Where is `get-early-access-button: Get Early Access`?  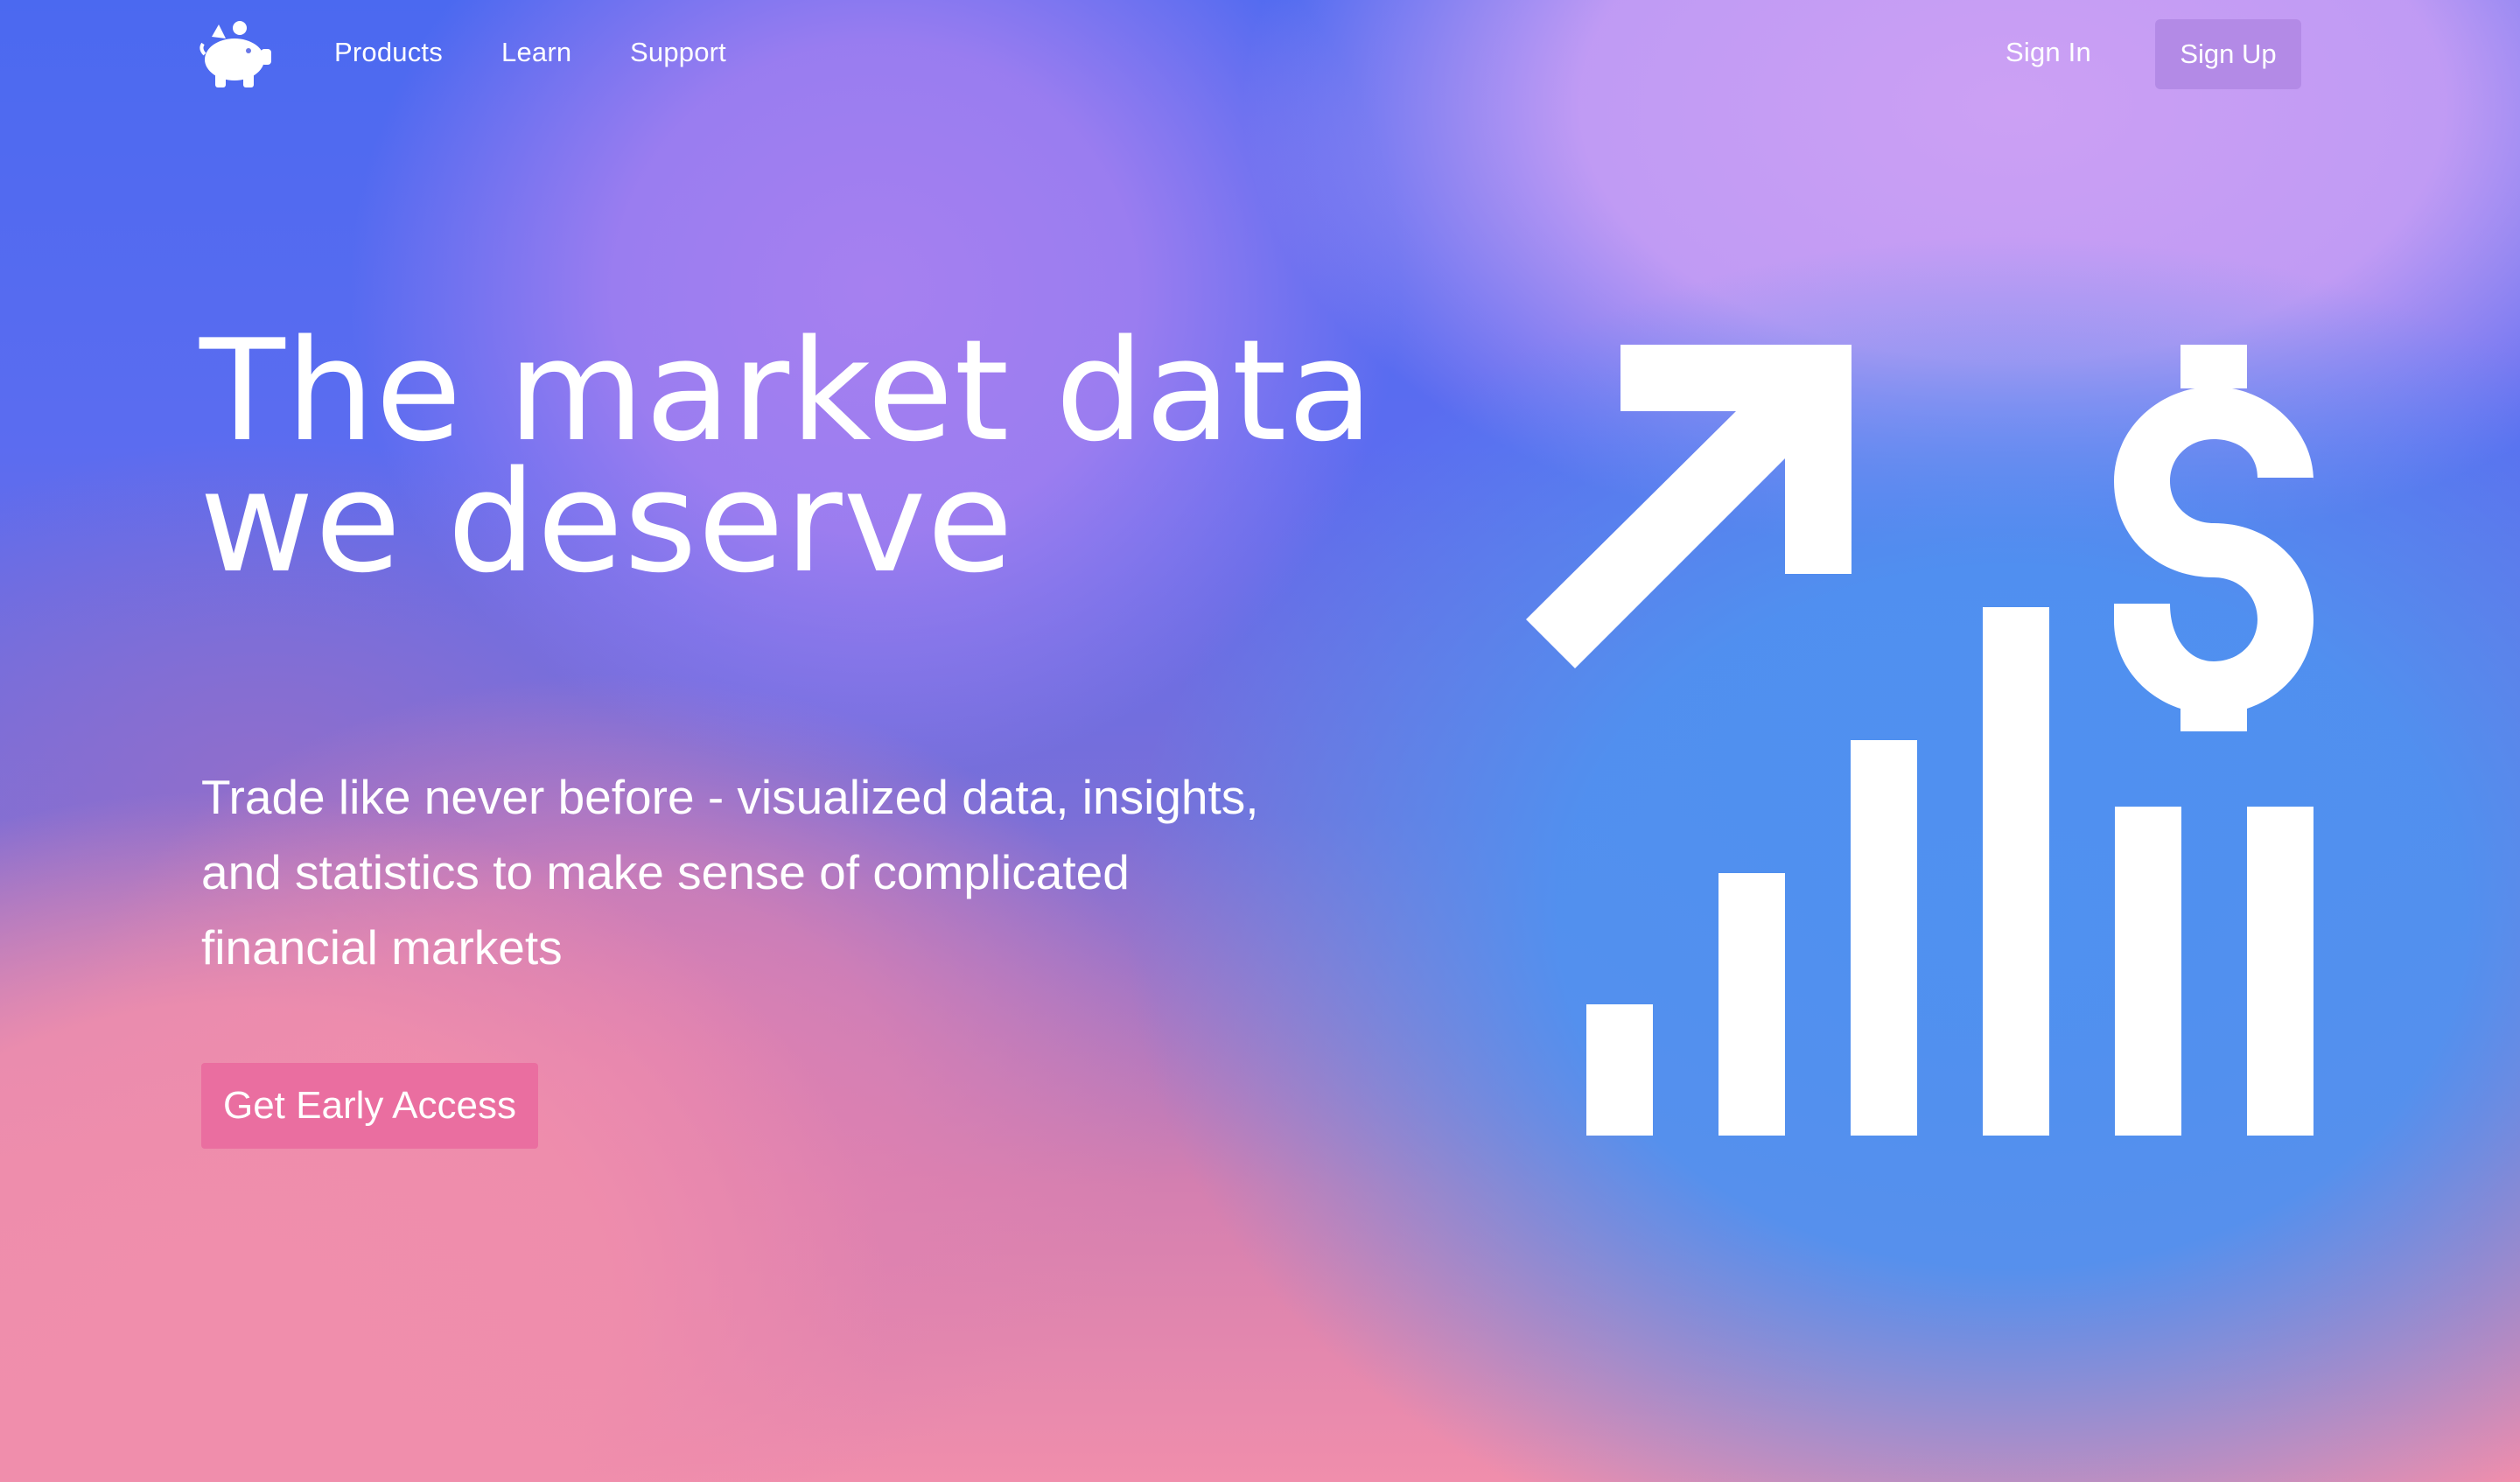 get-early-access-button: Get Early Access is located at coordinates (369, 1106).